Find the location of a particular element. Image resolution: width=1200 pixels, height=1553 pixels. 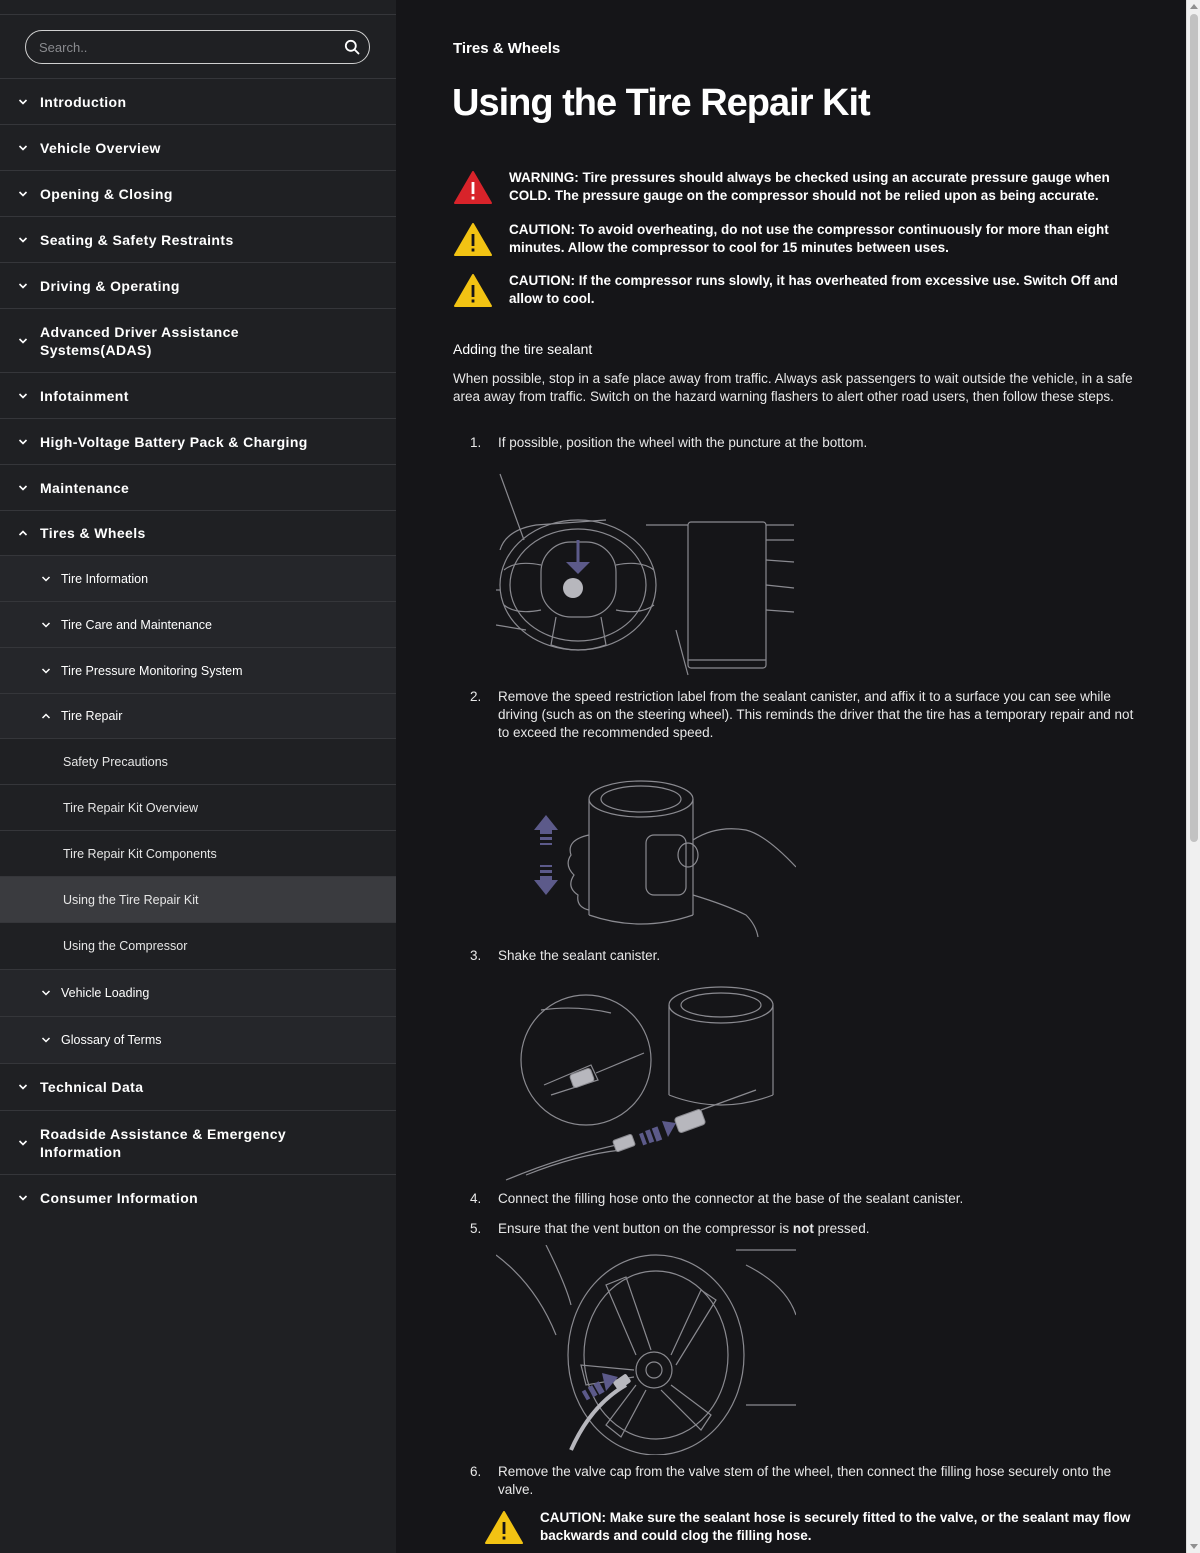

sidebar-item-label: Tire Repair is located at coordinates (92, 716).